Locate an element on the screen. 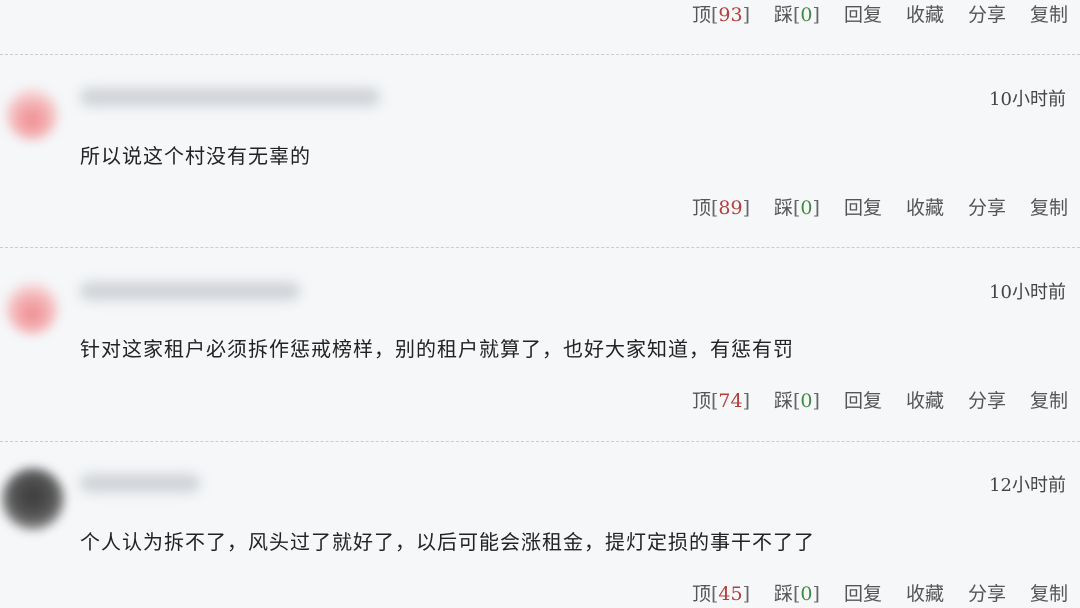 This screenshot has height=608, width=1080. upvote-button: 顶[74] is located at coordinates (721, 399).